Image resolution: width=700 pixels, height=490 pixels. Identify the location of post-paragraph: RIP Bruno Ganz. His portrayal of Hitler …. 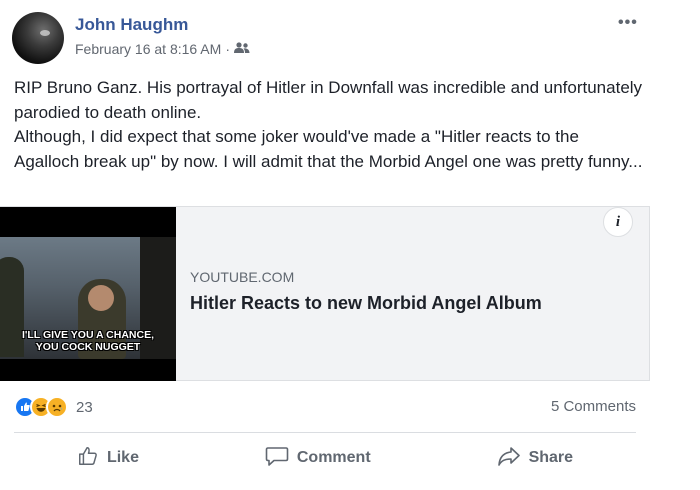
(328, 100).